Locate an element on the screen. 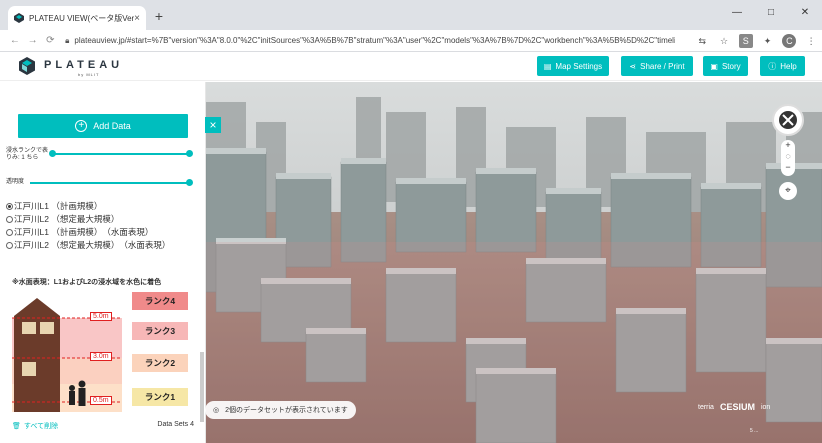 The width and height of the screenshot is (822, 443). radio-label: 江戸川L1 （計画規模） is located at coordinates (58, 206).